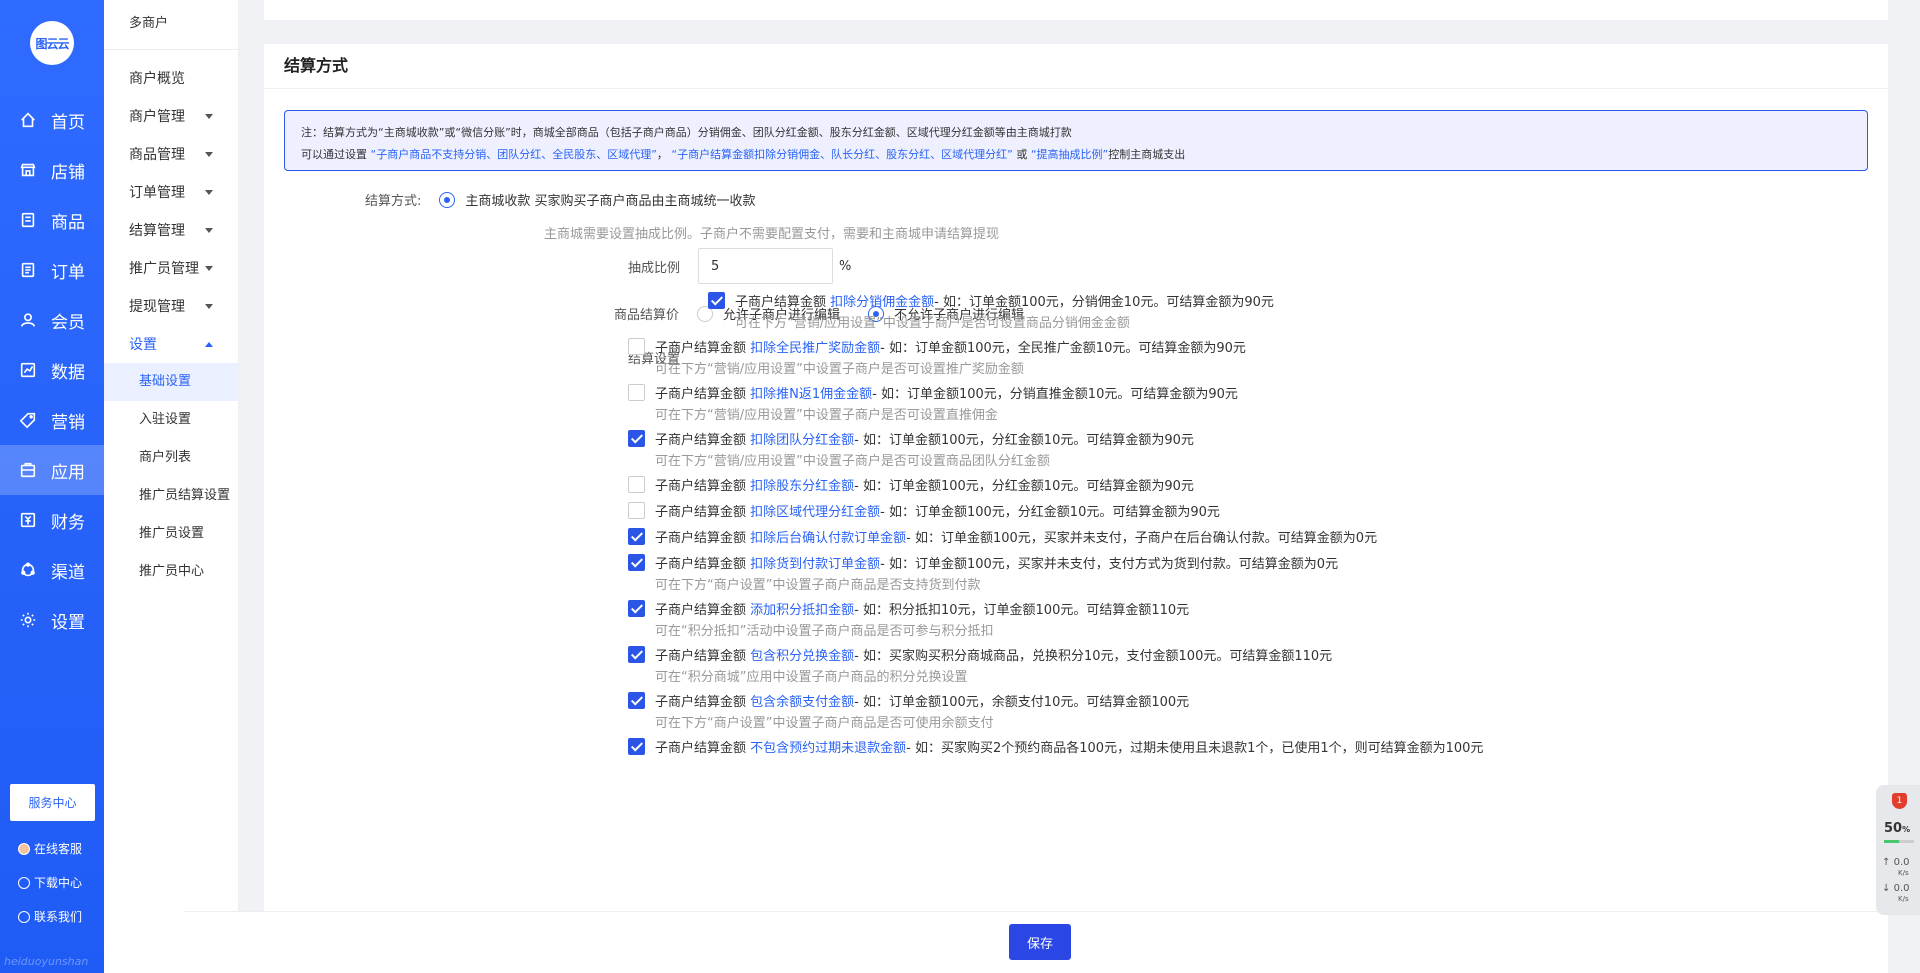  Describe the element at coordinates (50, 882) in the screenshot. I see `download-center-link: 下载中心` at that location.